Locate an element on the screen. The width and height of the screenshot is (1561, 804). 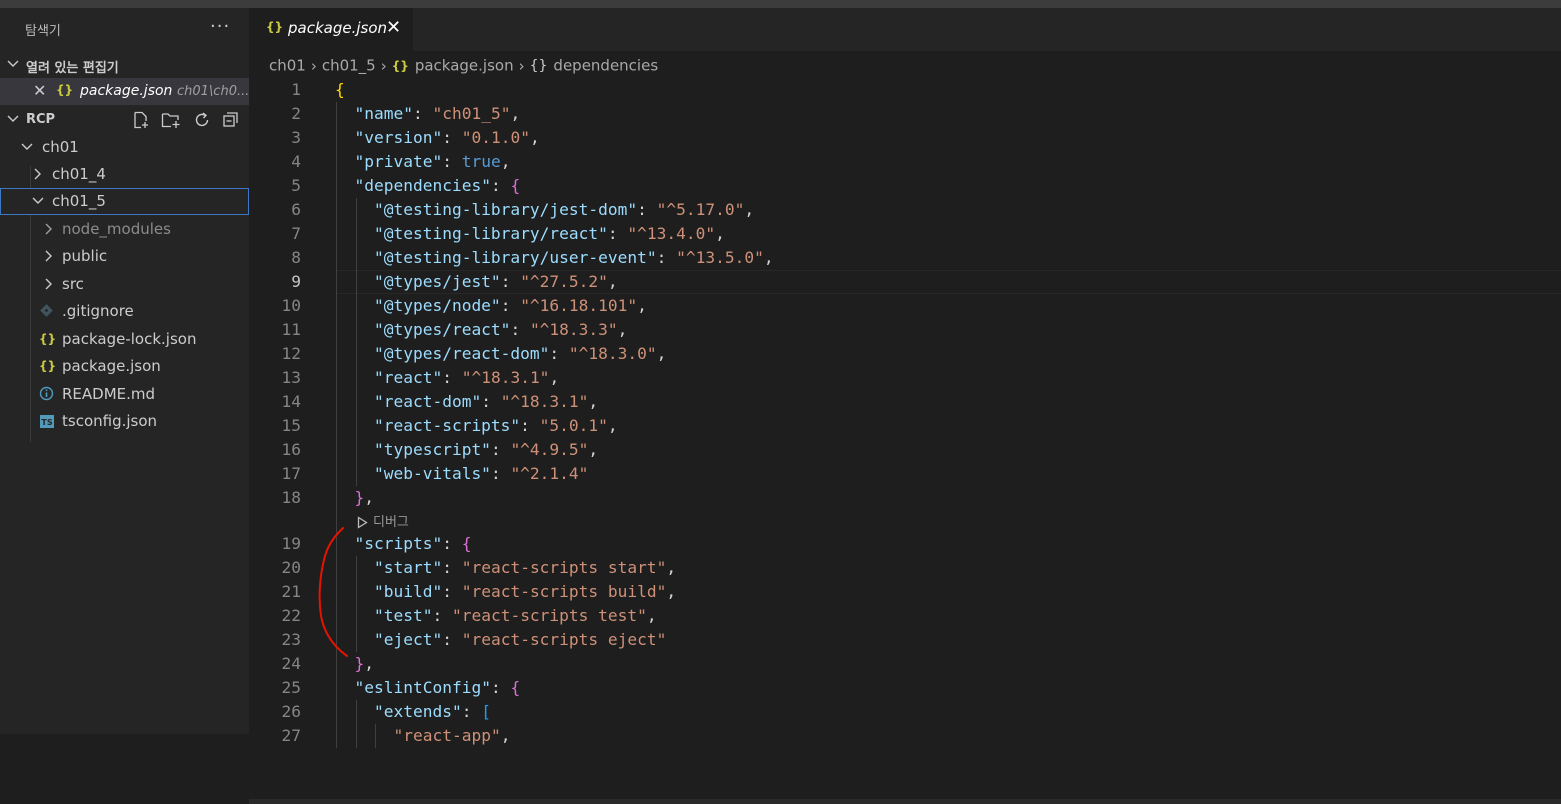
tree-item-label: README.md is located at coordinates (109, 394).